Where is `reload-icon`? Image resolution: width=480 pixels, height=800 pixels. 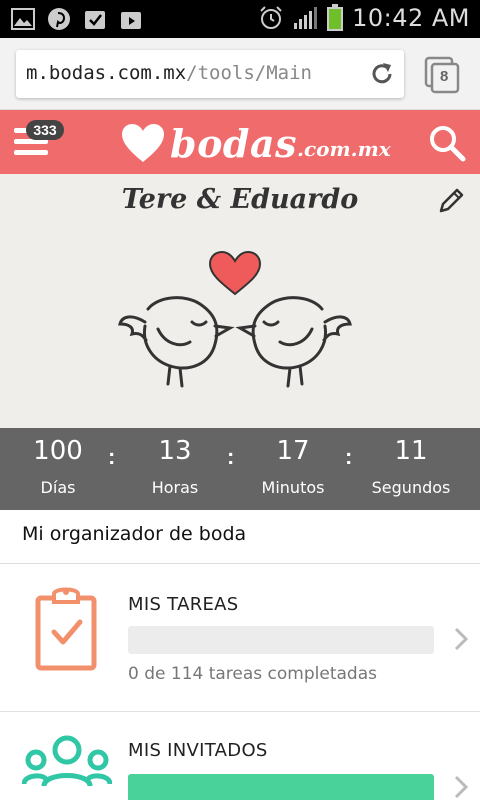
reload-icon is located at coordinates (382, 74).